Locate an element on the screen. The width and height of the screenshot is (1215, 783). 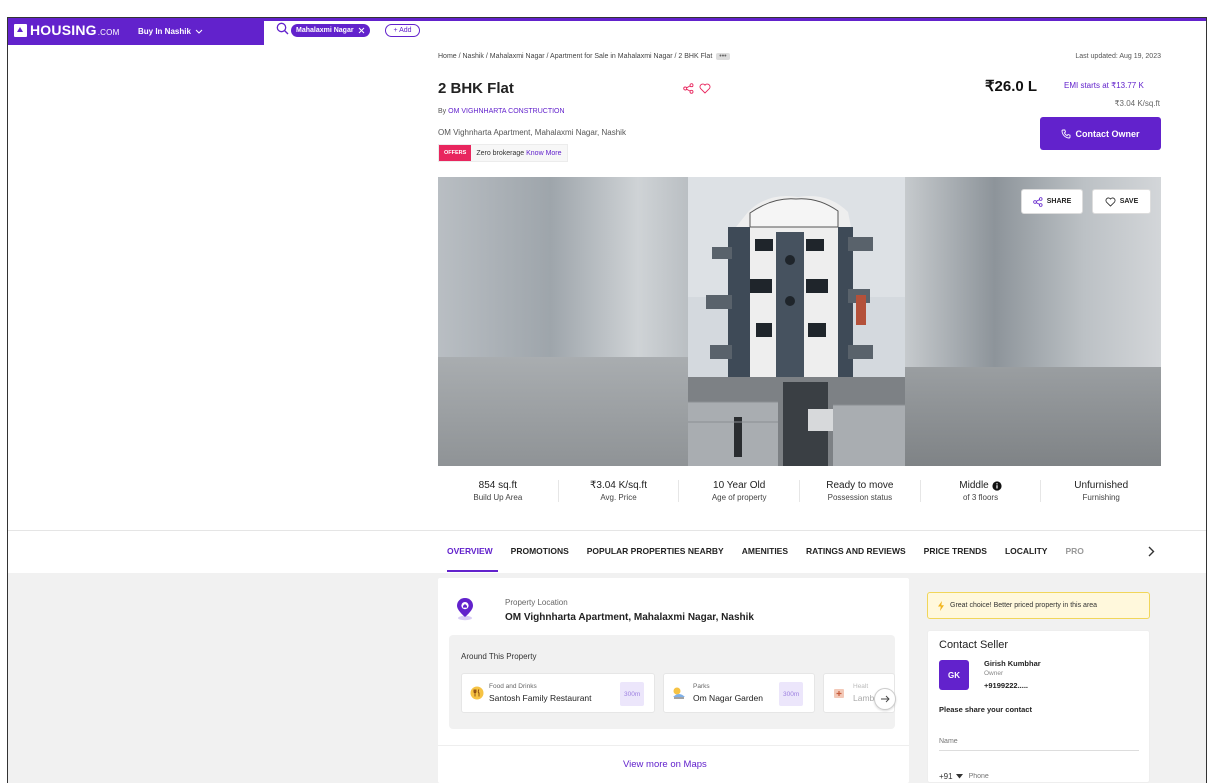
around-property-title: Around This Property is located at coordinates (499, 656).